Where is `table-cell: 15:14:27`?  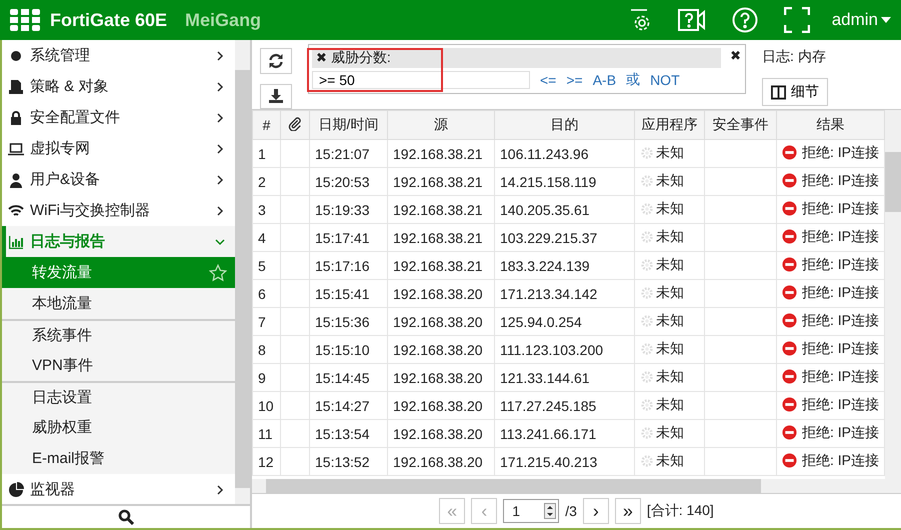 table-cell: 15:14:27 is located at coordinates (342, 406).